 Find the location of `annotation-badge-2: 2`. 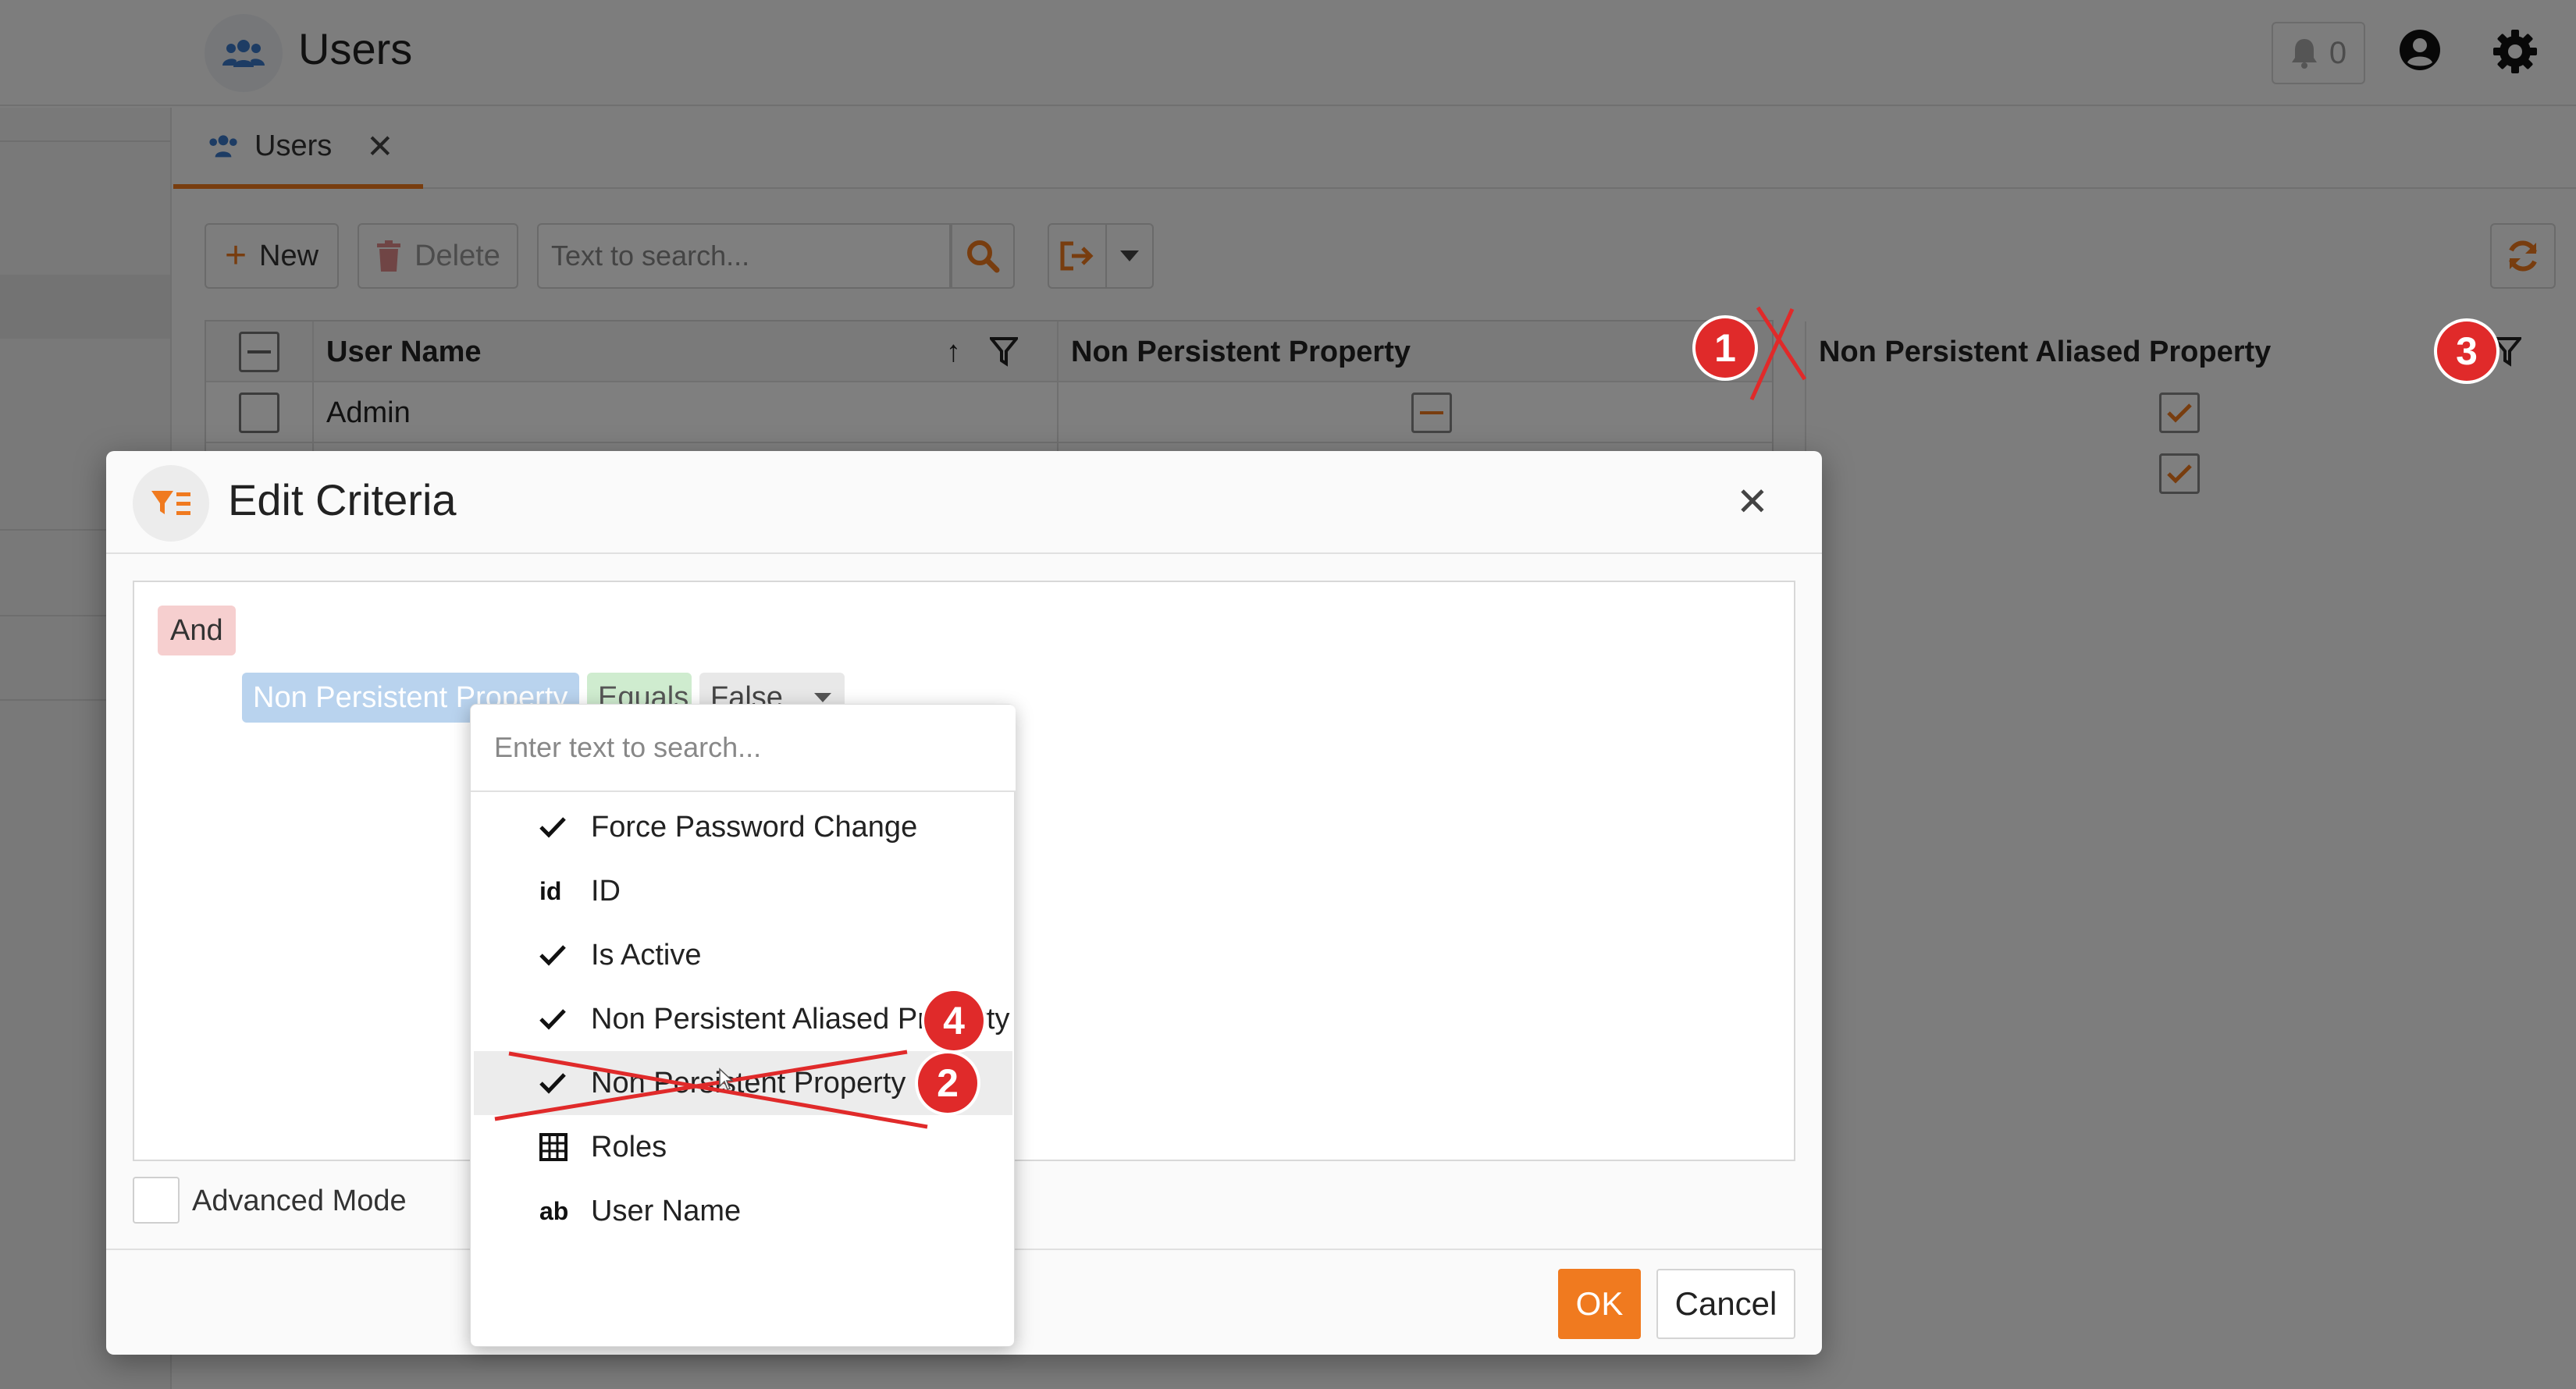

annotation-badge-2: 2 is located at coordinates (948, 1083).